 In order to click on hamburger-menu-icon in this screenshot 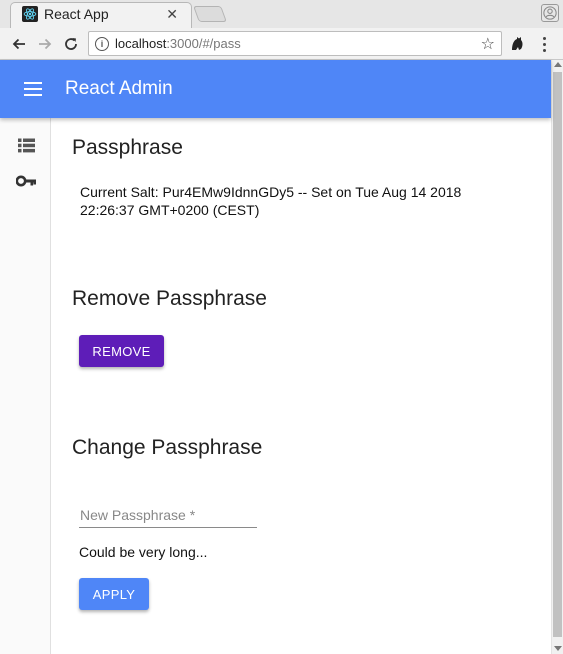, I will do `click(33, 89)`.